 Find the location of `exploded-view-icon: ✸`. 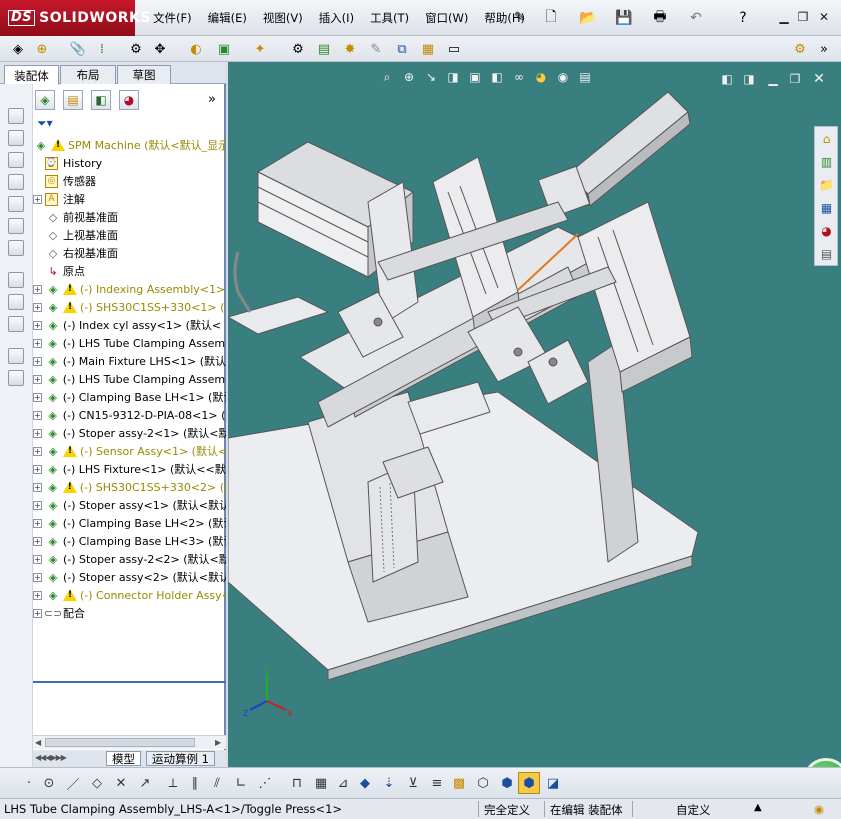

exploded-view-icon: ✸ is located at coordinates (350, 49).